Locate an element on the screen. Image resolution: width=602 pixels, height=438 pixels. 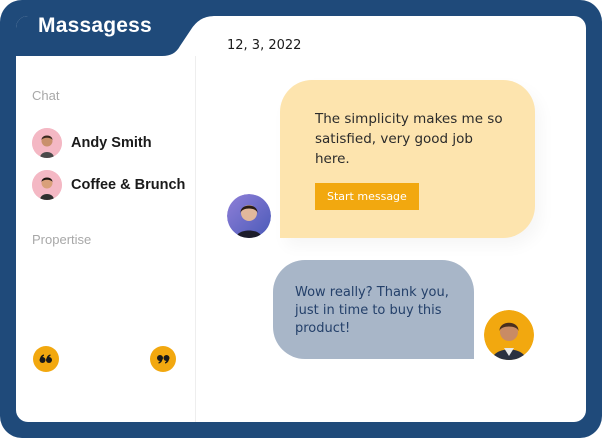
contact-name: Andy Smith is located at coordinates (111, 143).